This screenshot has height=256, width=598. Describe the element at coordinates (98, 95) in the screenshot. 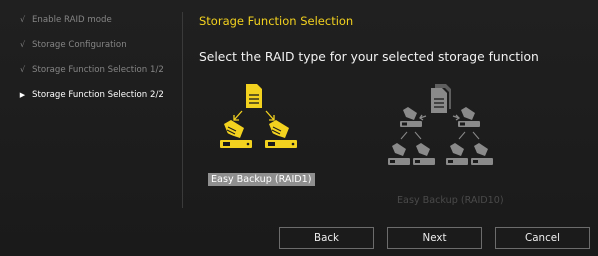

I see `step-label: Storage Function Selection 2/2` at that location.